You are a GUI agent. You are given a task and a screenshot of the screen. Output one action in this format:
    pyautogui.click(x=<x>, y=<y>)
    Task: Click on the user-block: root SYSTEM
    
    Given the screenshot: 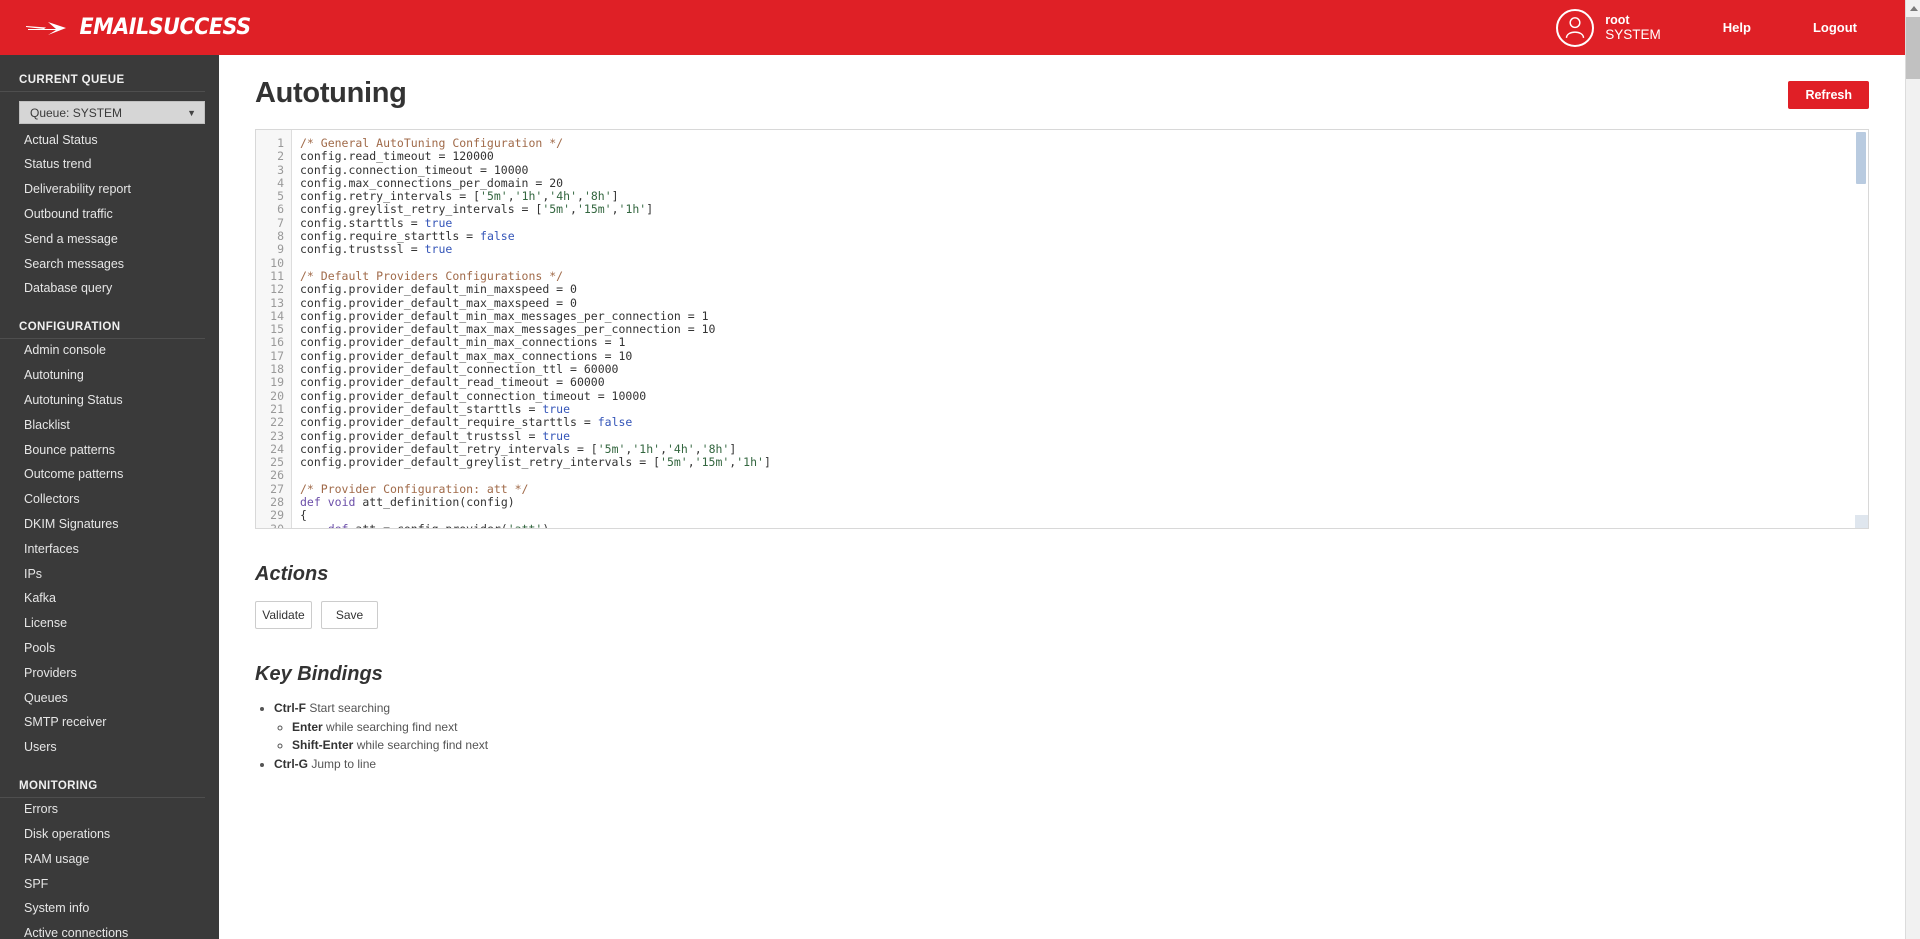 What is the action you would take?
    pyautogui.click(x=1608, y=27)
    